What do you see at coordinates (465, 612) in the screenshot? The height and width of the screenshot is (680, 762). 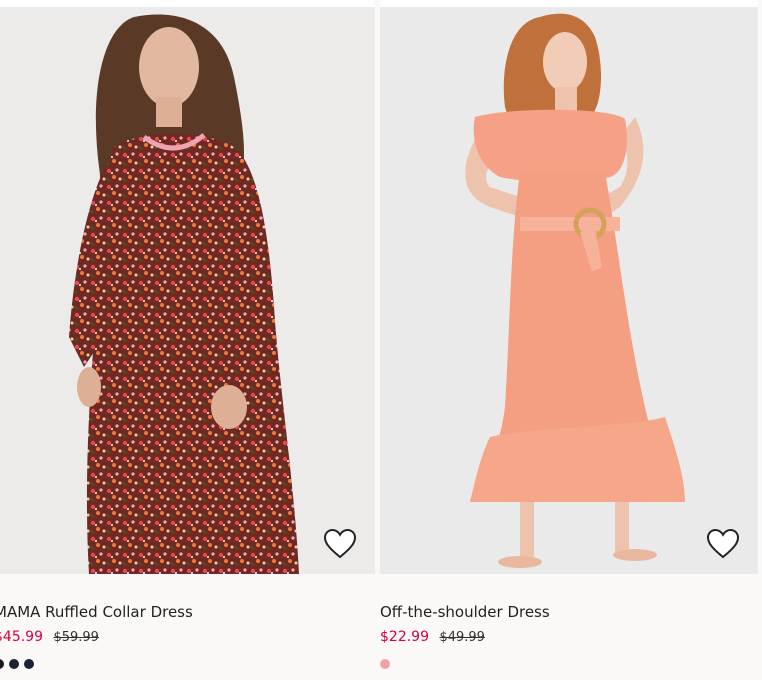 I see `product-title: Off-the-shoulder Dress` at bounding box center [465, 612].